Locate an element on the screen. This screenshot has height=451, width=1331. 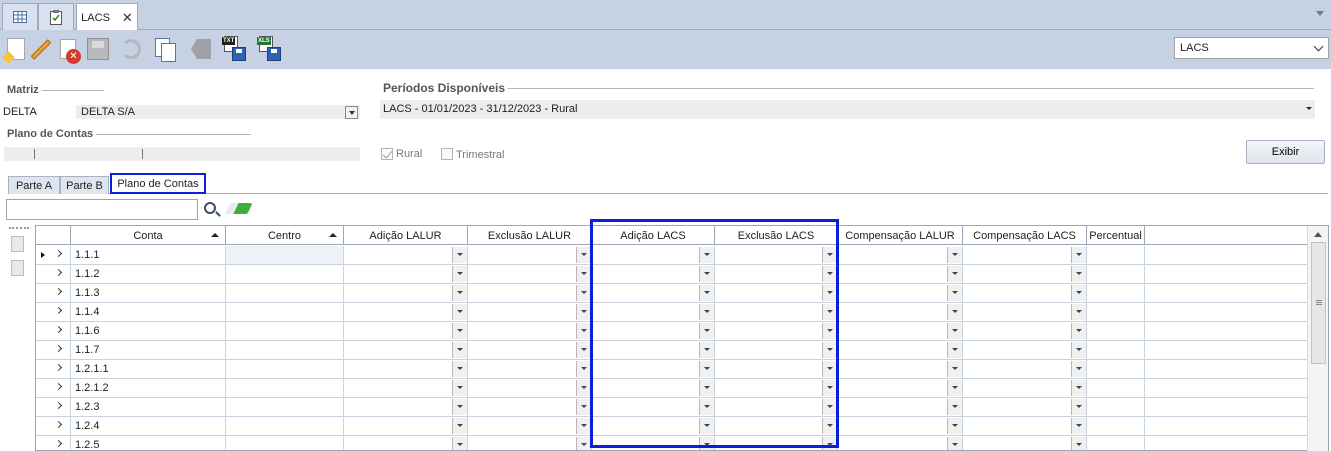
undo-button is located at coordinates (131, 49).